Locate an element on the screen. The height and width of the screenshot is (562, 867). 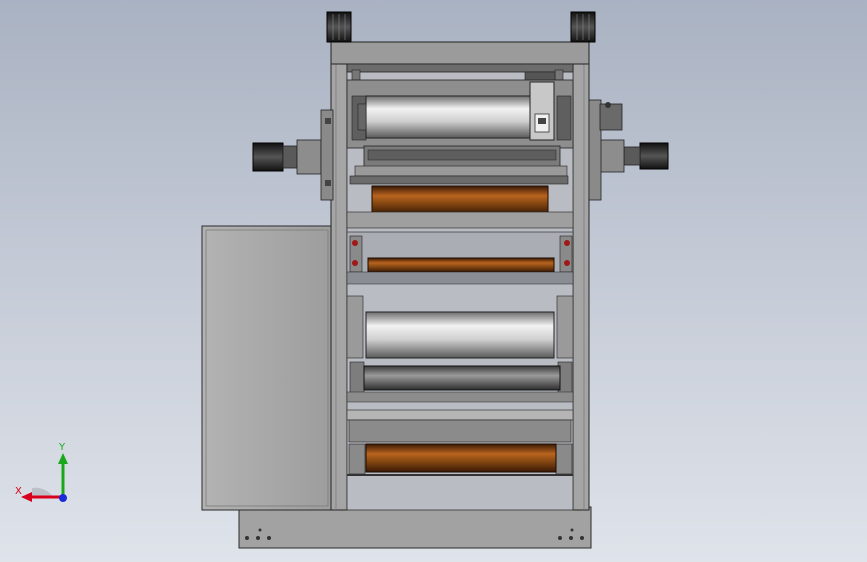
side-frame-right is located at coordinates (581, 275).